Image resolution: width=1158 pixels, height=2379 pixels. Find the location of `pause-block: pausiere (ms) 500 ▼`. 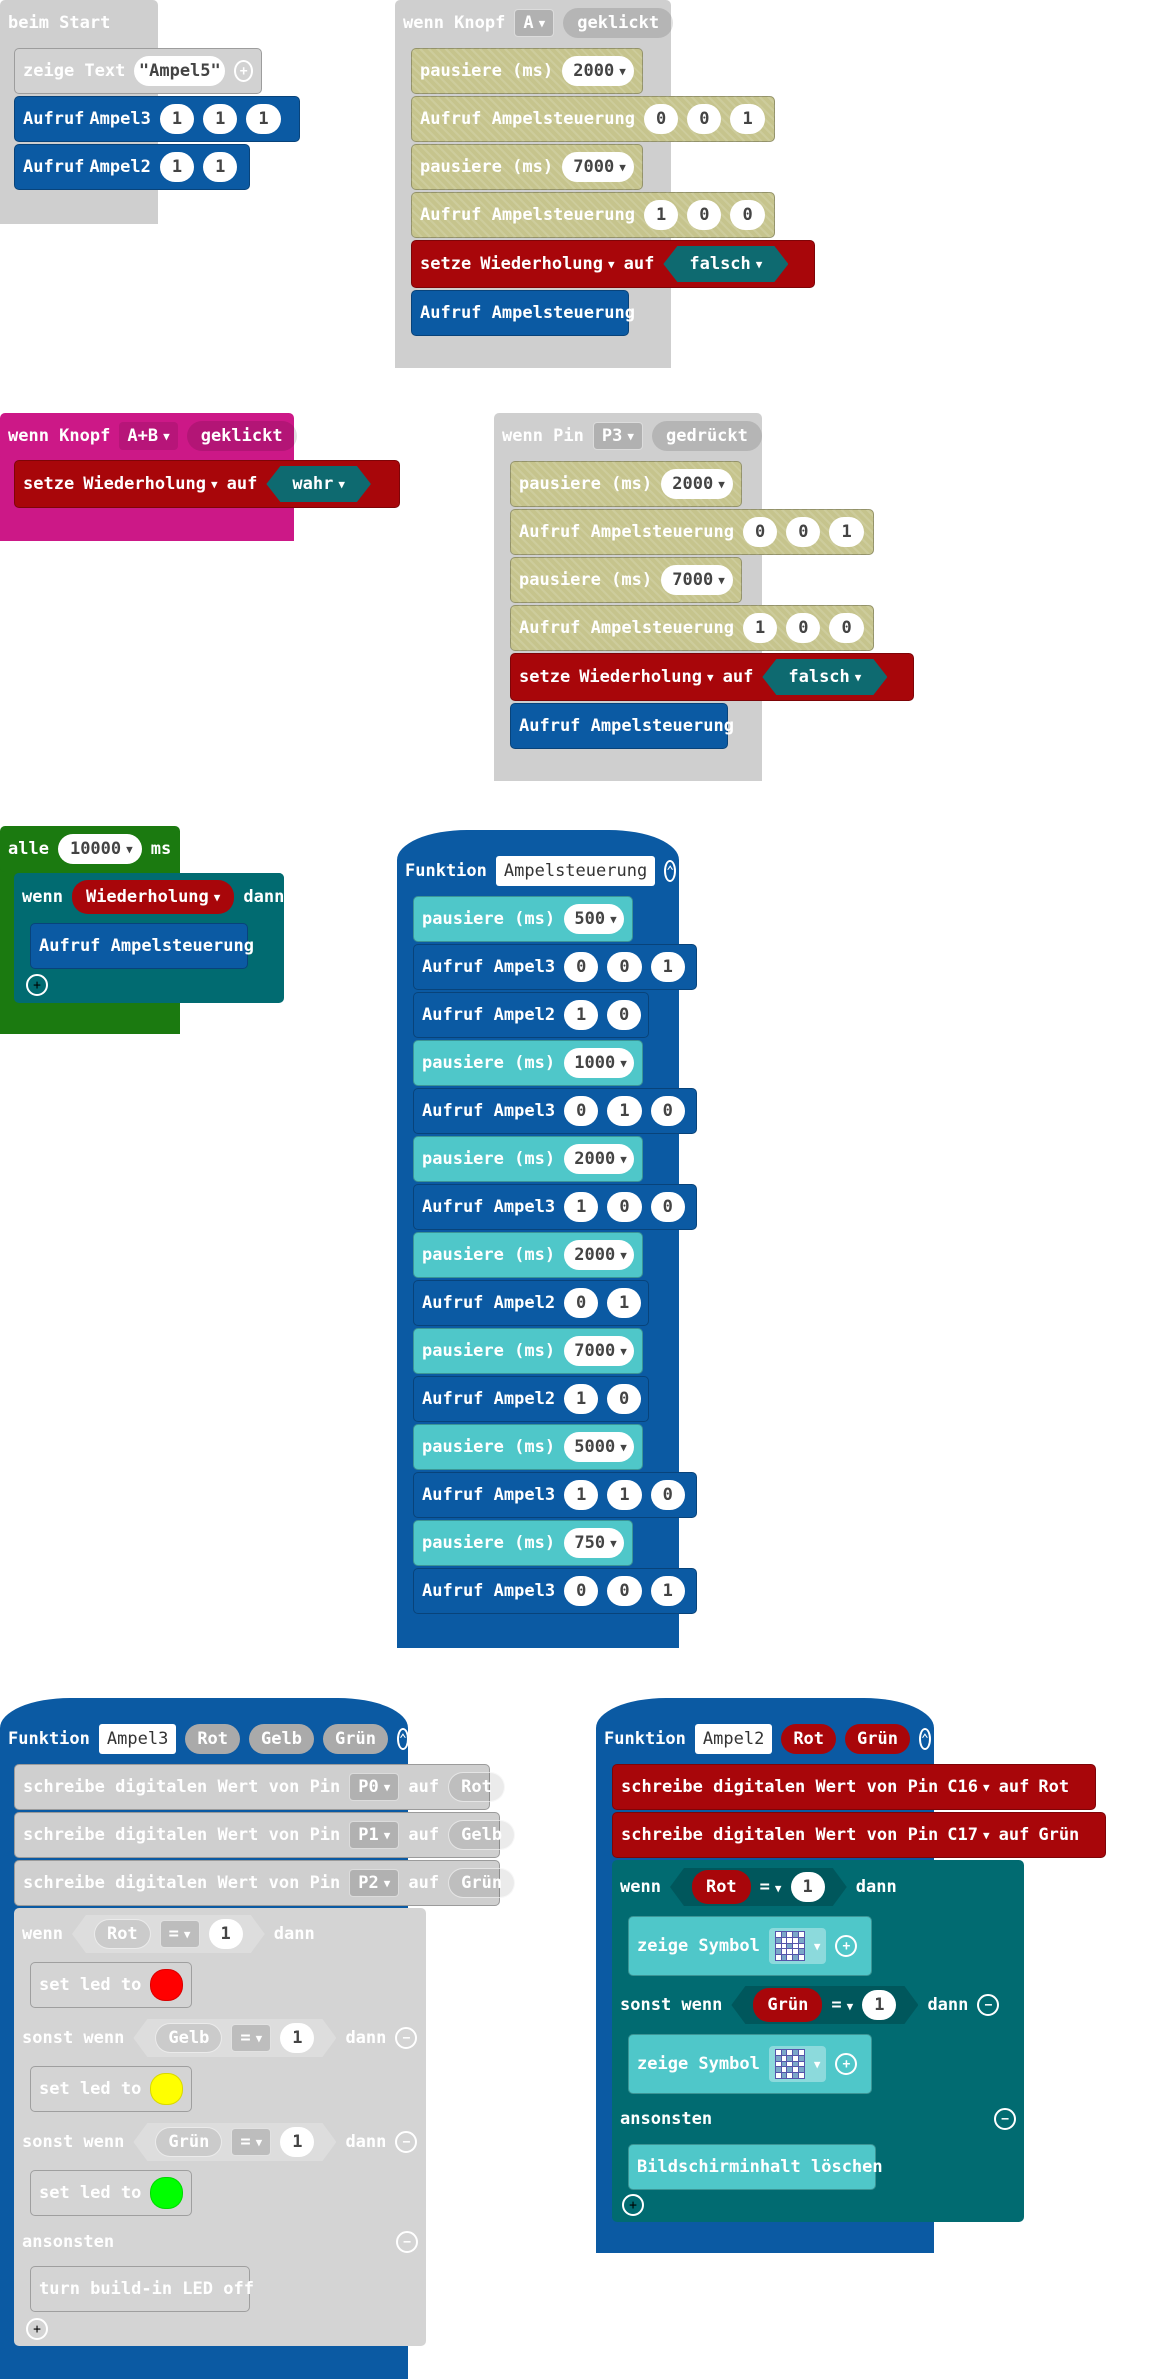

pause-block: pausiere (ms) 500 ▼ is located at coordinates (523, 919).